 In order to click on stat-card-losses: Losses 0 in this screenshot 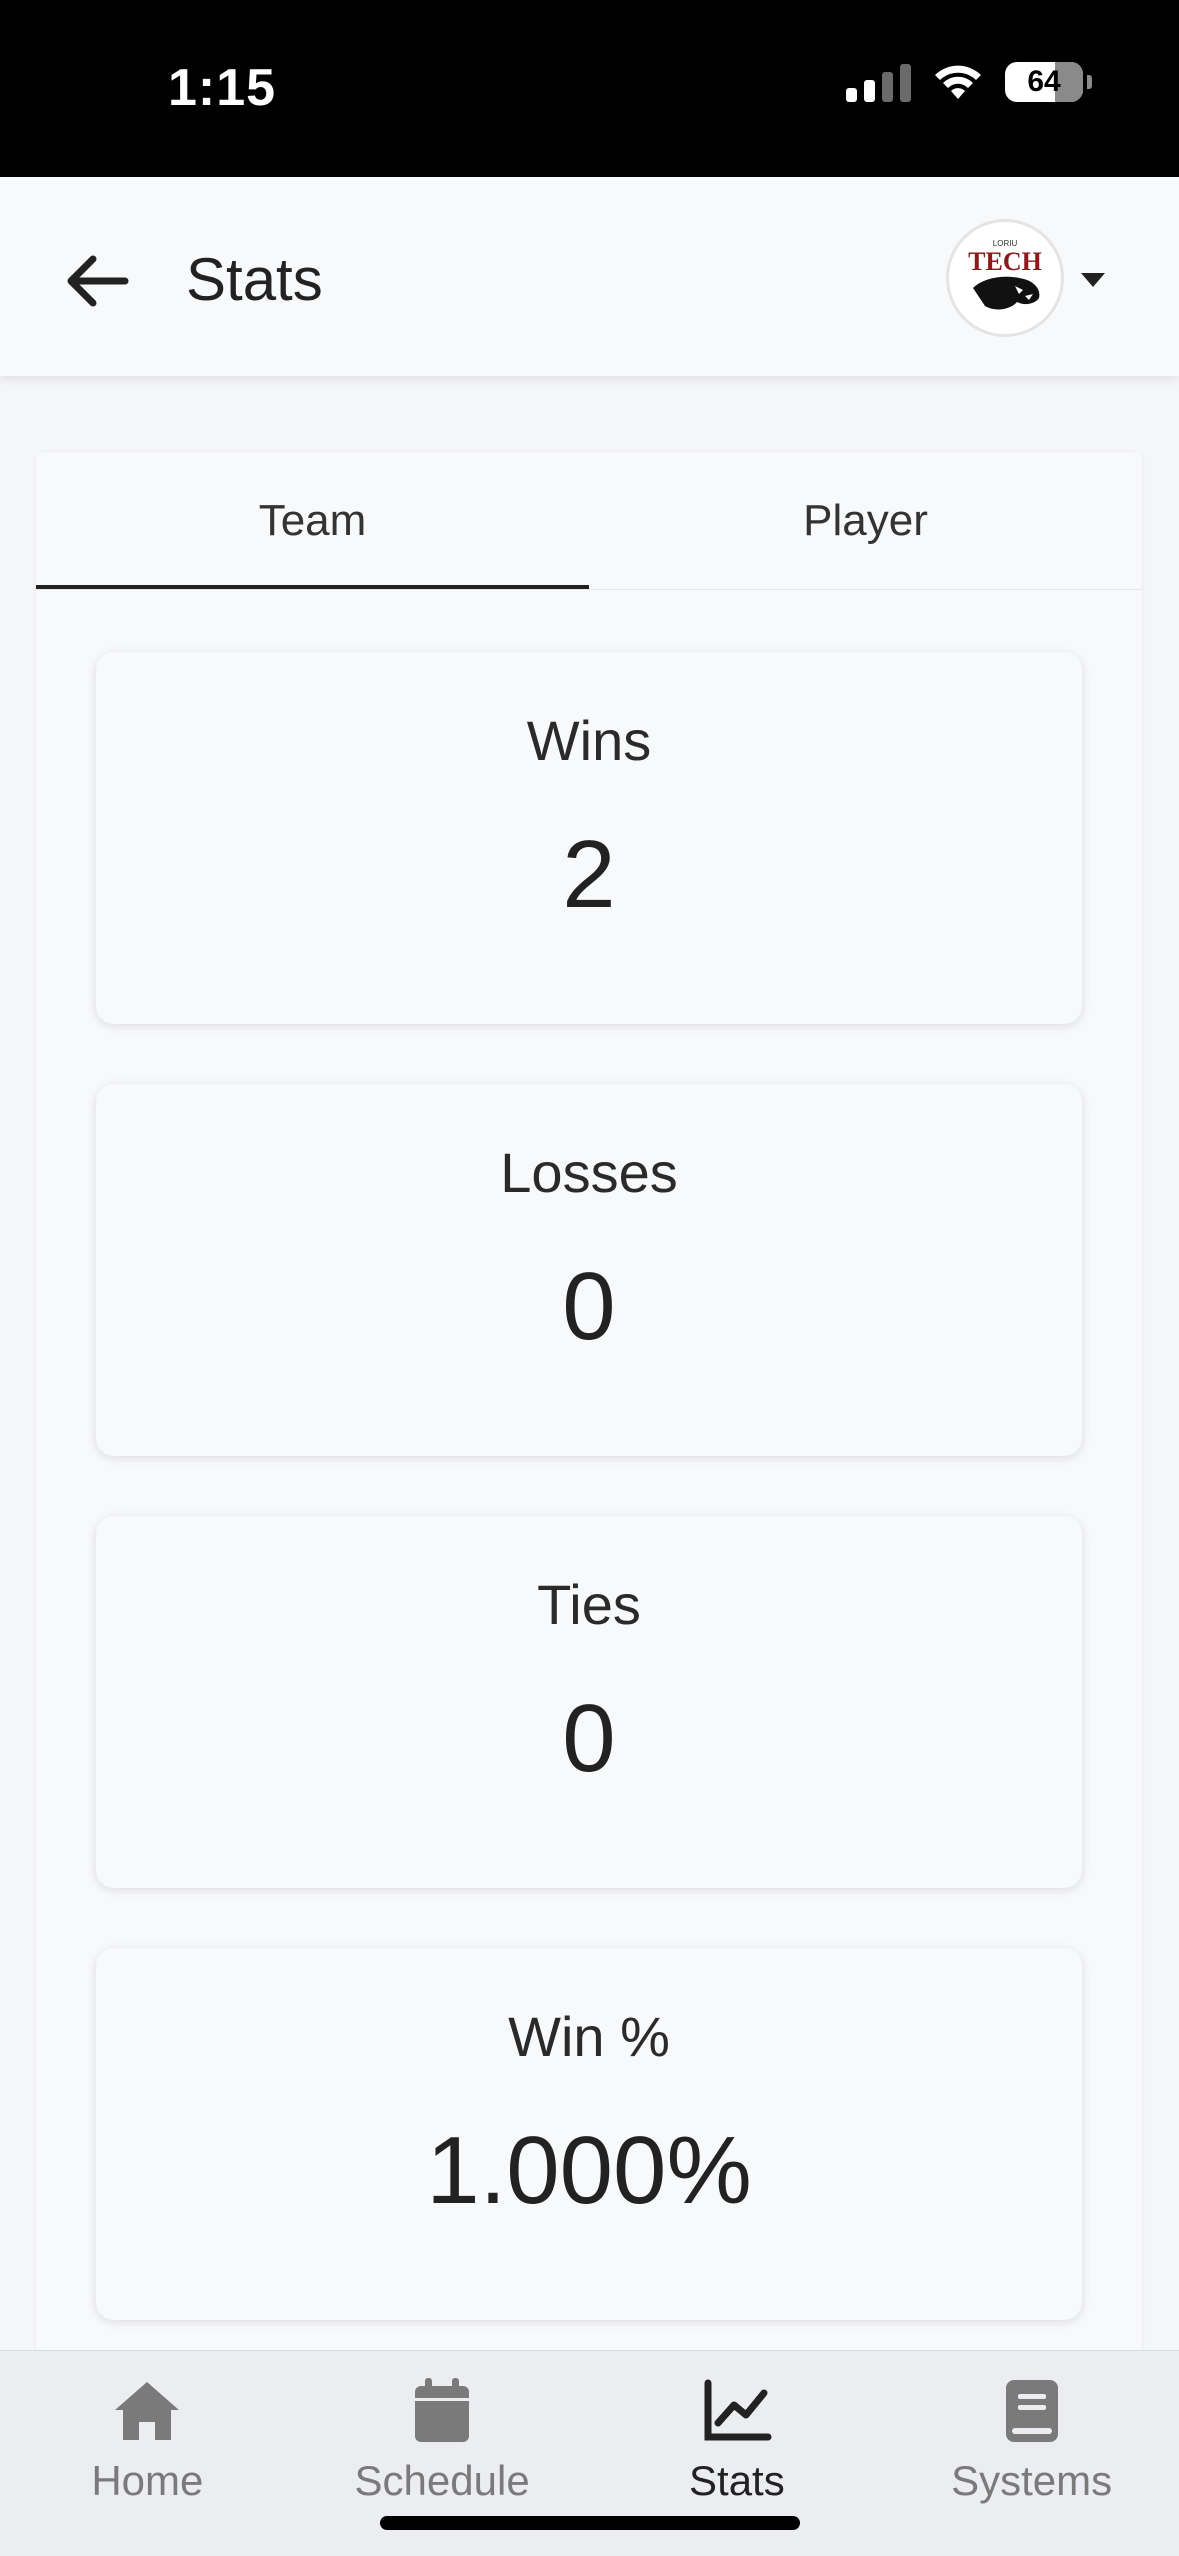, I will do `click(589, 1270)`.